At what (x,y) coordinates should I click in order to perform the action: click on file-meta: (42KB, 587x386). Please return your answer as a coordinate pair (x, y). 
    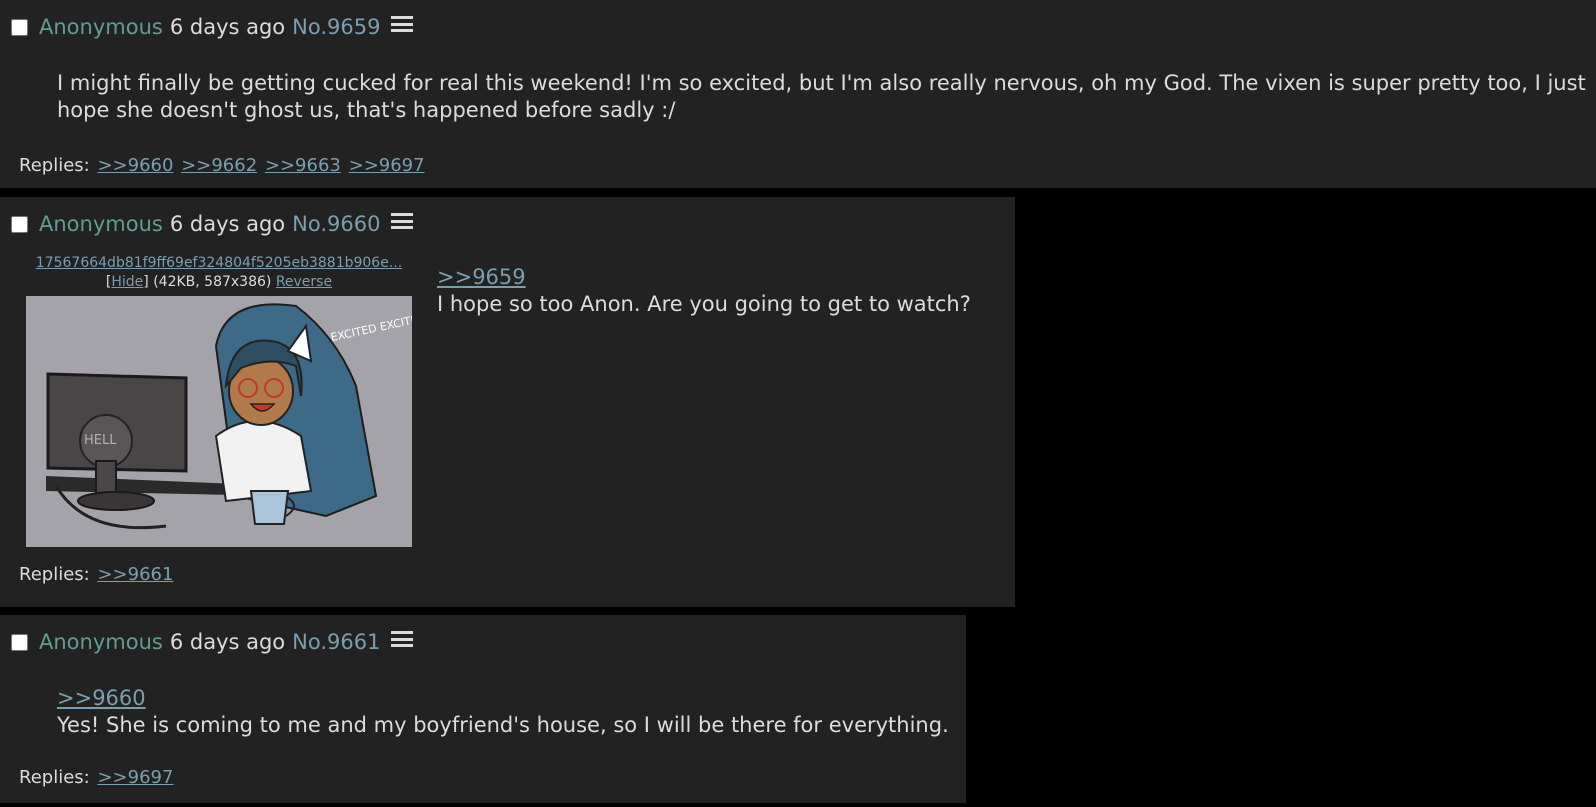
    Looking at the image, I should click on (212, 282).